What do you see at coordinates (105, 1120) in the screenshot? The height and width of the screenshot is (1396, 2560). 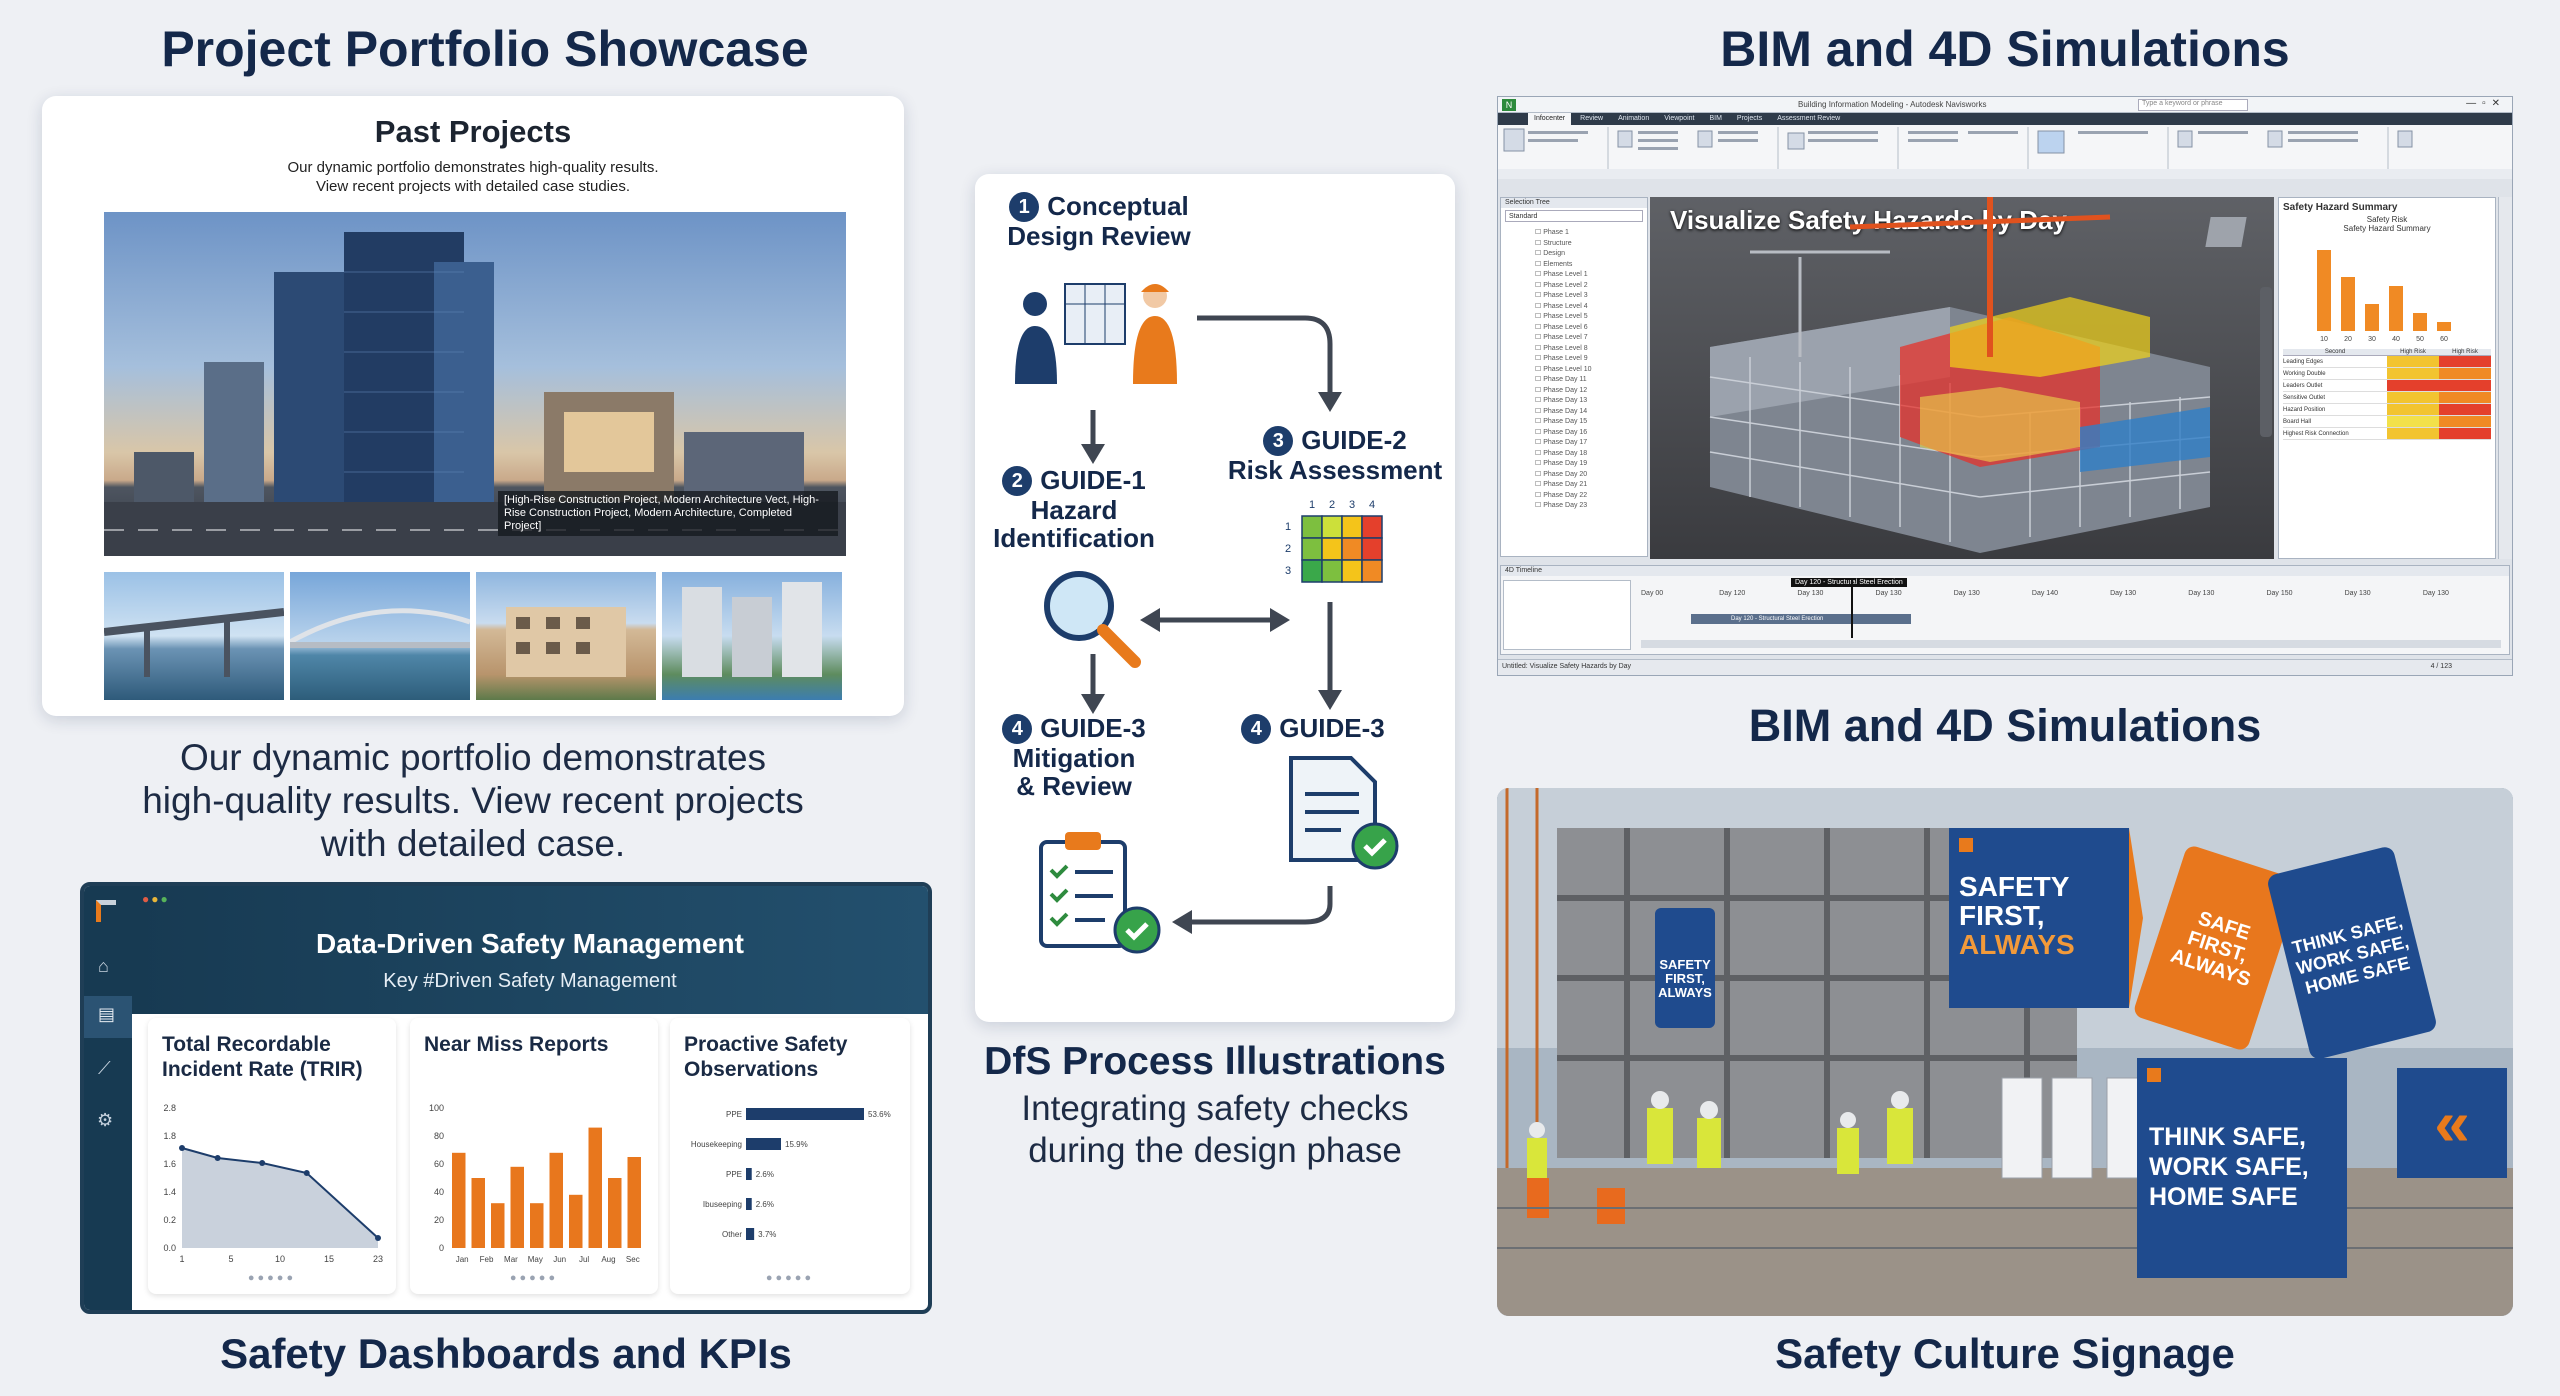 I see `settings-icon: ⚙` at bounding box center [105, 1120].